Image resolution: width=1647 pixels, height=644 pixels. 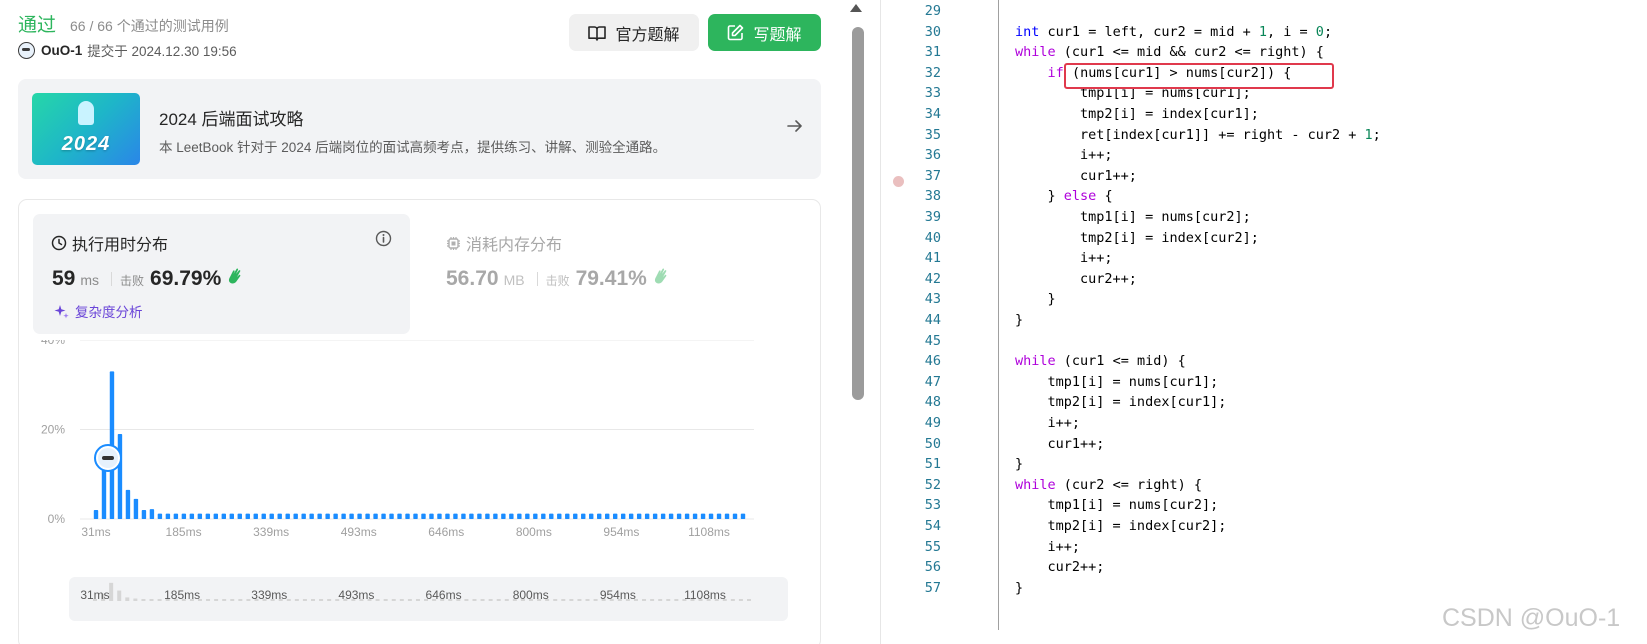 What do you see at coordinates (1068, 361) in the screenshot?
I see `code-line: while (cur1 <= mid) {` at bounding box center [1068, 361].